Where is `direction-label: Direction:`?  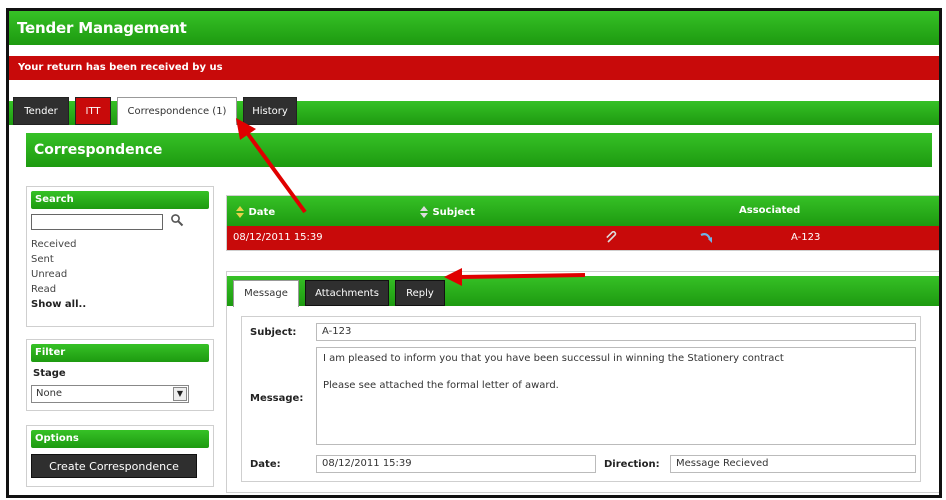
direction-label: Direction: is located at coordinates (632, 464).